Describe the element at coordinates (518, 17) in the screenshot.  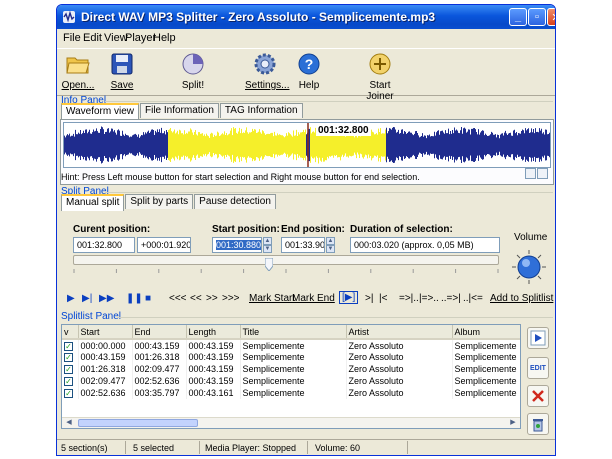
I see `minimize-button: _` at that location.